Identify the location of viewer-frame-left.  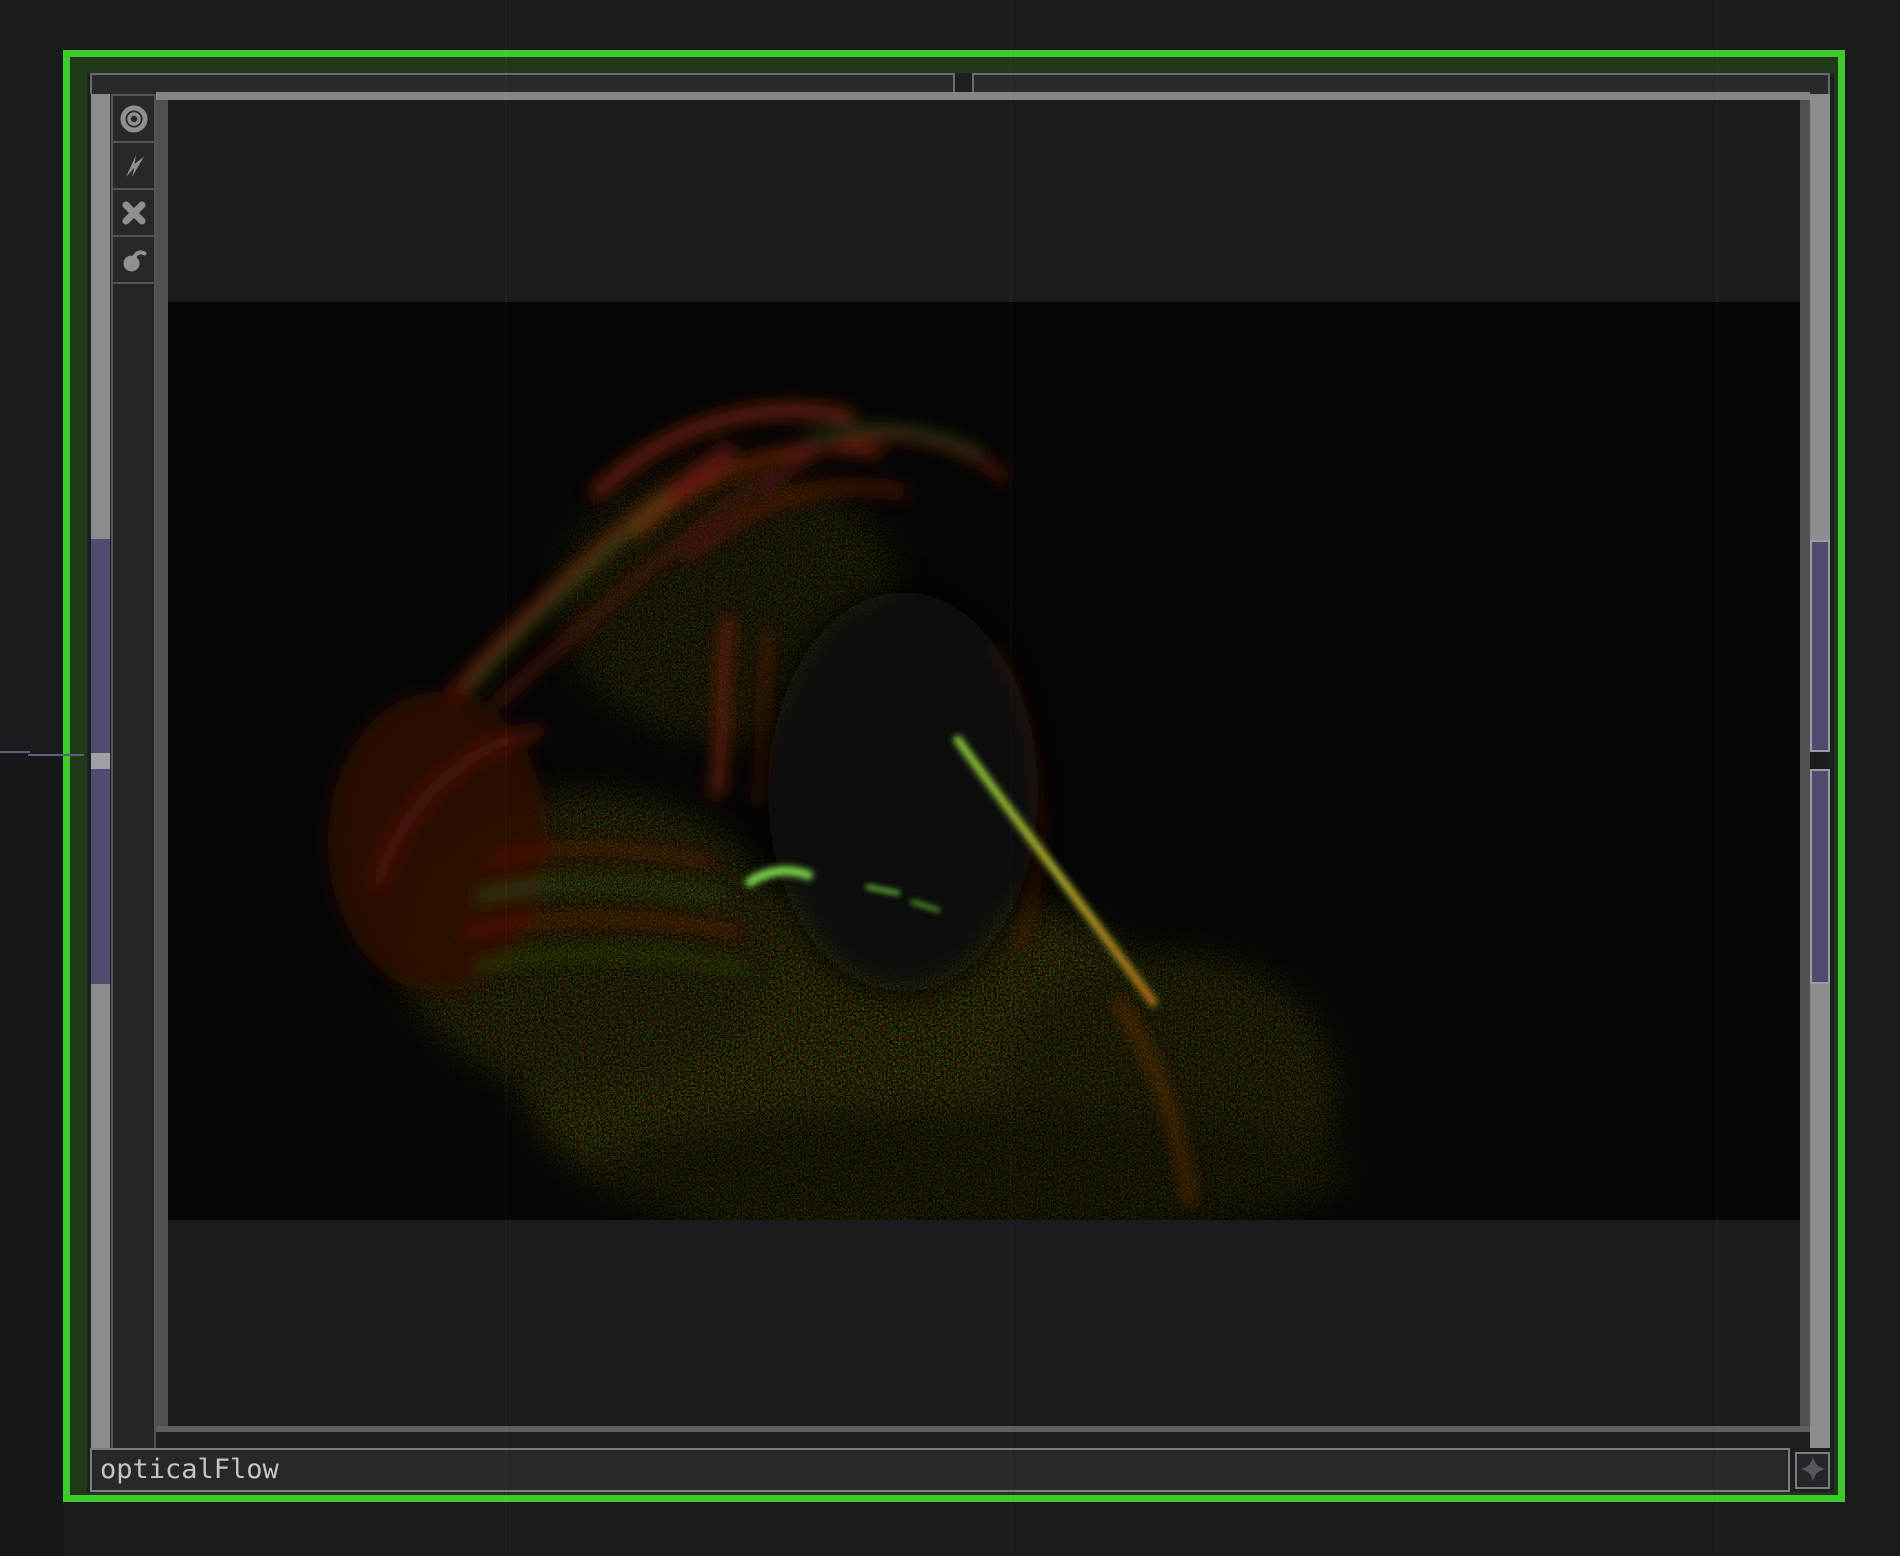
(162, 766).